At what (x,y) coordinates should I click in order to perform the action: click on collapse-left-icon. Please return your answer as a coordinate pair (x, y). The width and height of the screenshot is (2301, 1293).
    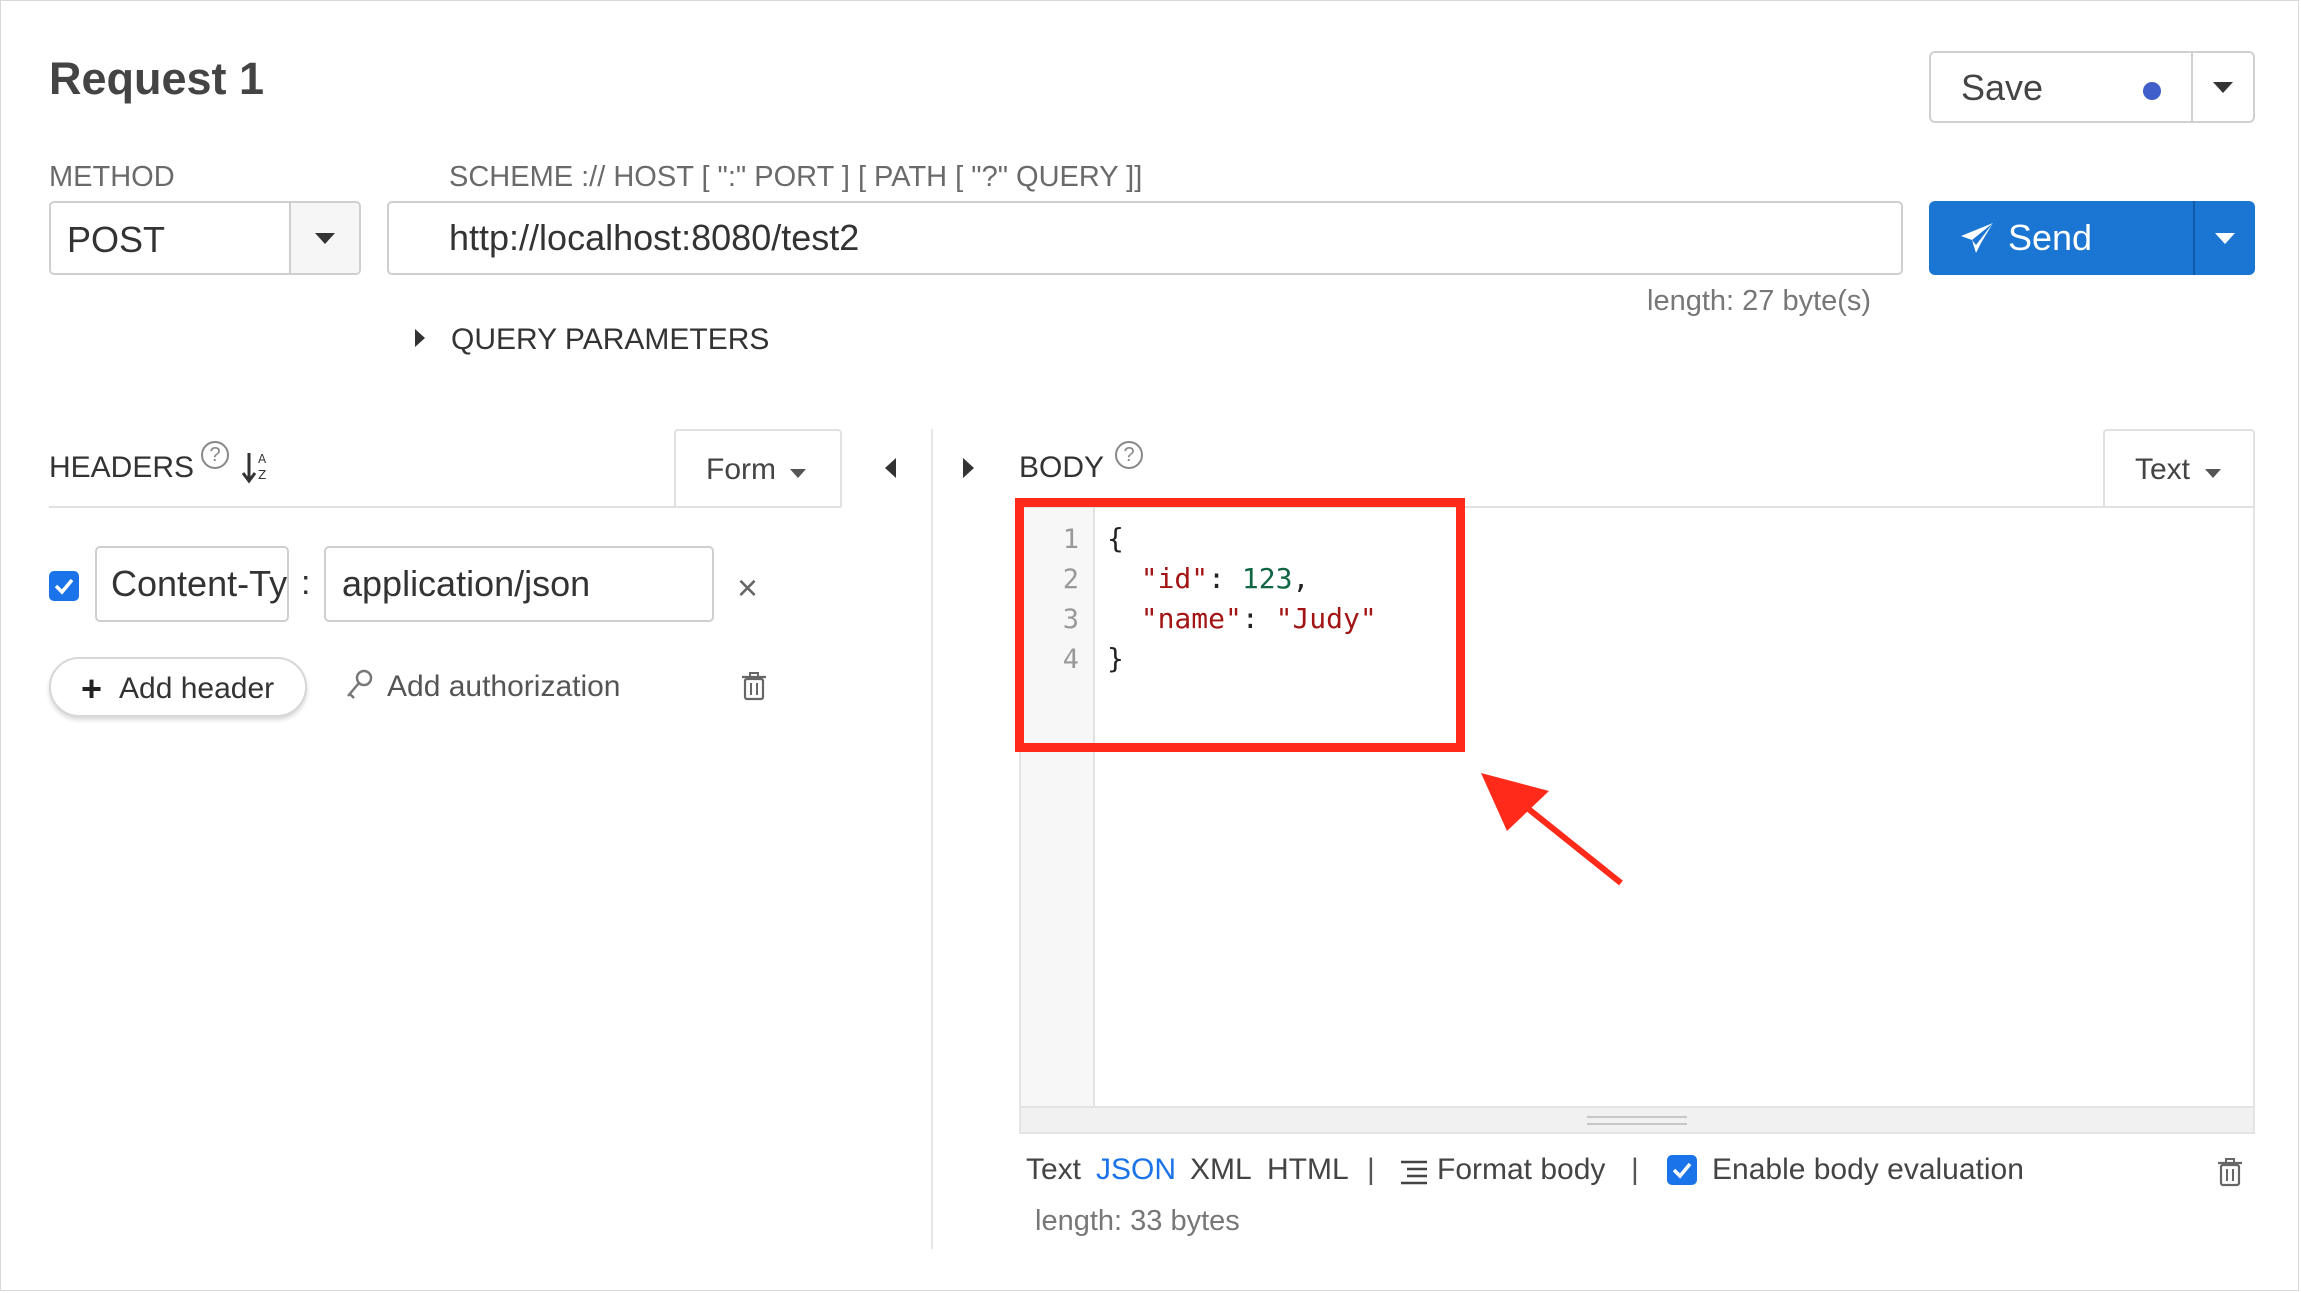
    Looking at the image, I should click on (890, 468).